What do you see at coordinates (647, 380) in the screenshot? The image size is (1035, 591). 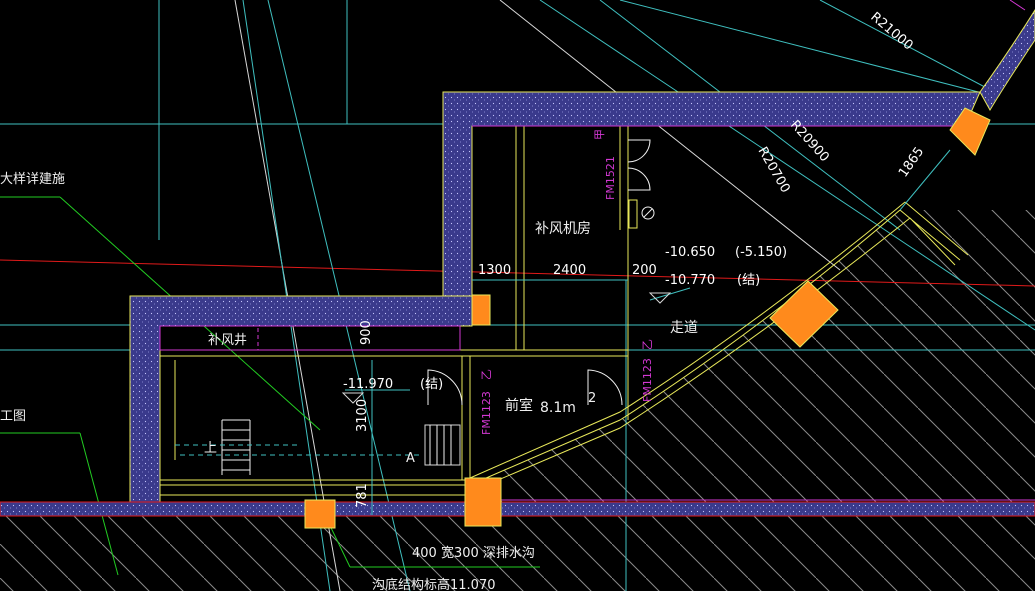 I see `door-fm1123-b-label: FM1123` at bounding box center [647, 380].